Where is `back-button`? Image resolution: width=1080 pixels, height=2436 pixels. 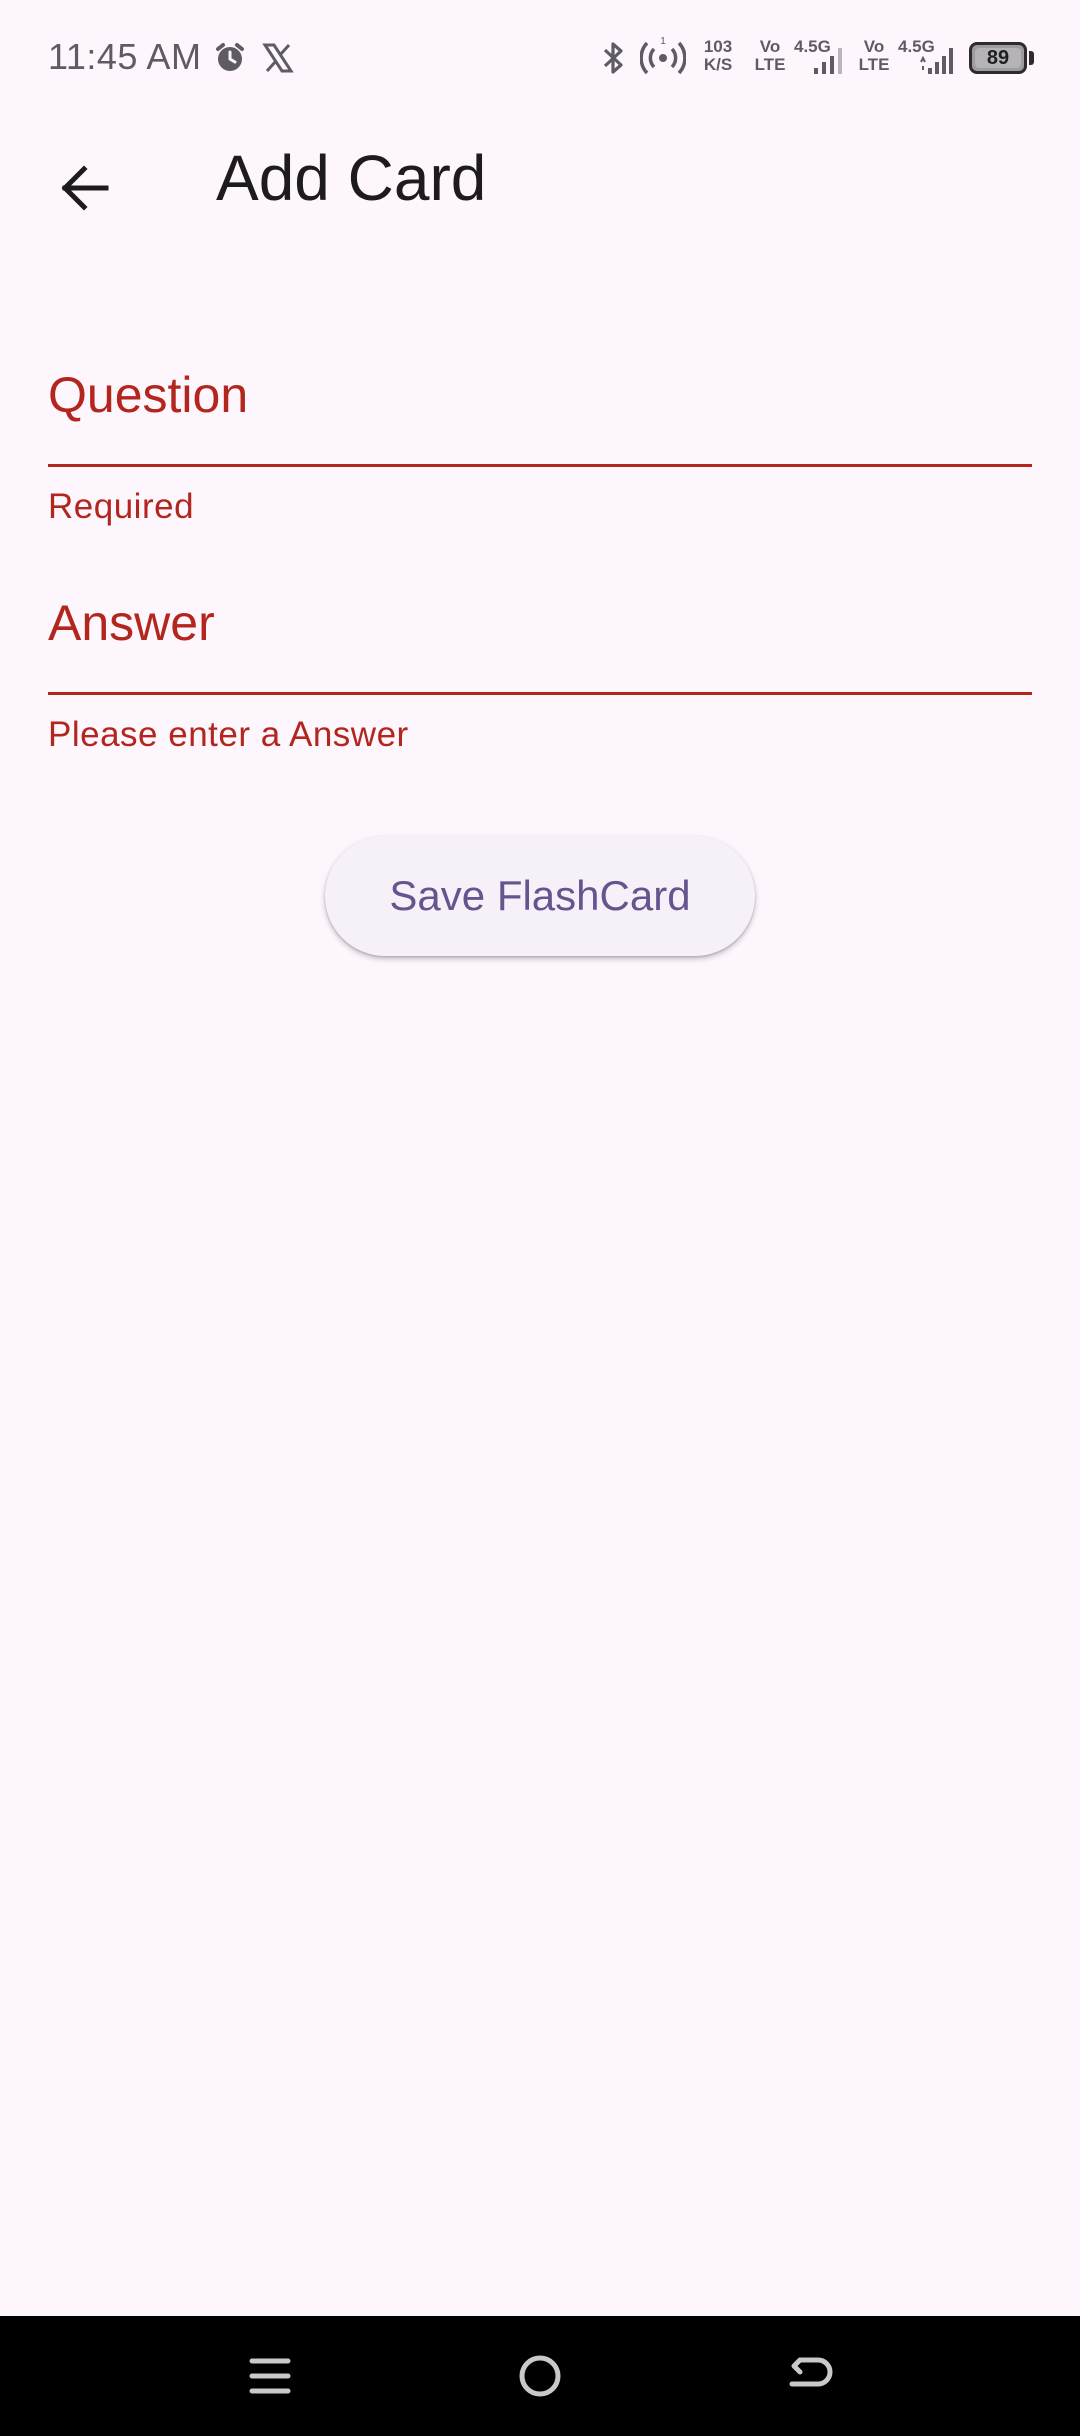
back-button is located at coordinates (84, 188).